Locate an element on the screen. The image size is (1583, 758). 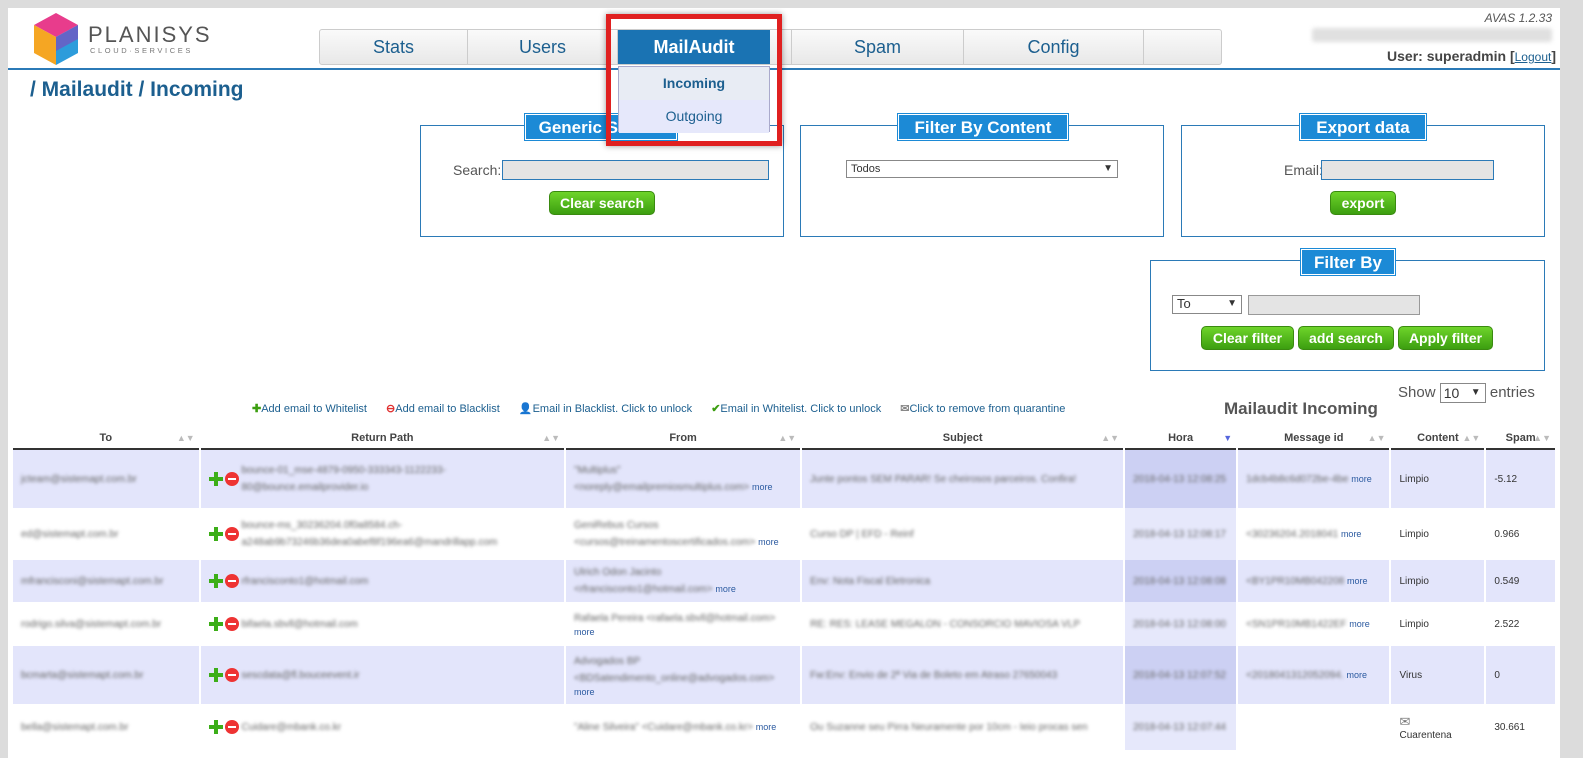
legend-blacklisted-text: Email in Blacklist. Click to unlock is located at coordinates (612, 409).